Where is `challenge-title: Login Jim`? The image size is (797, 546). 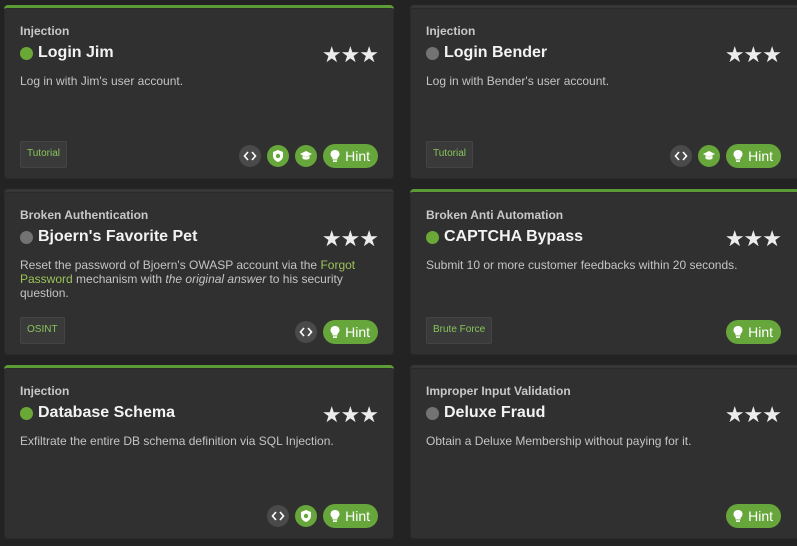
challenge-title: Login Jim is located at coordinates (76, 52).